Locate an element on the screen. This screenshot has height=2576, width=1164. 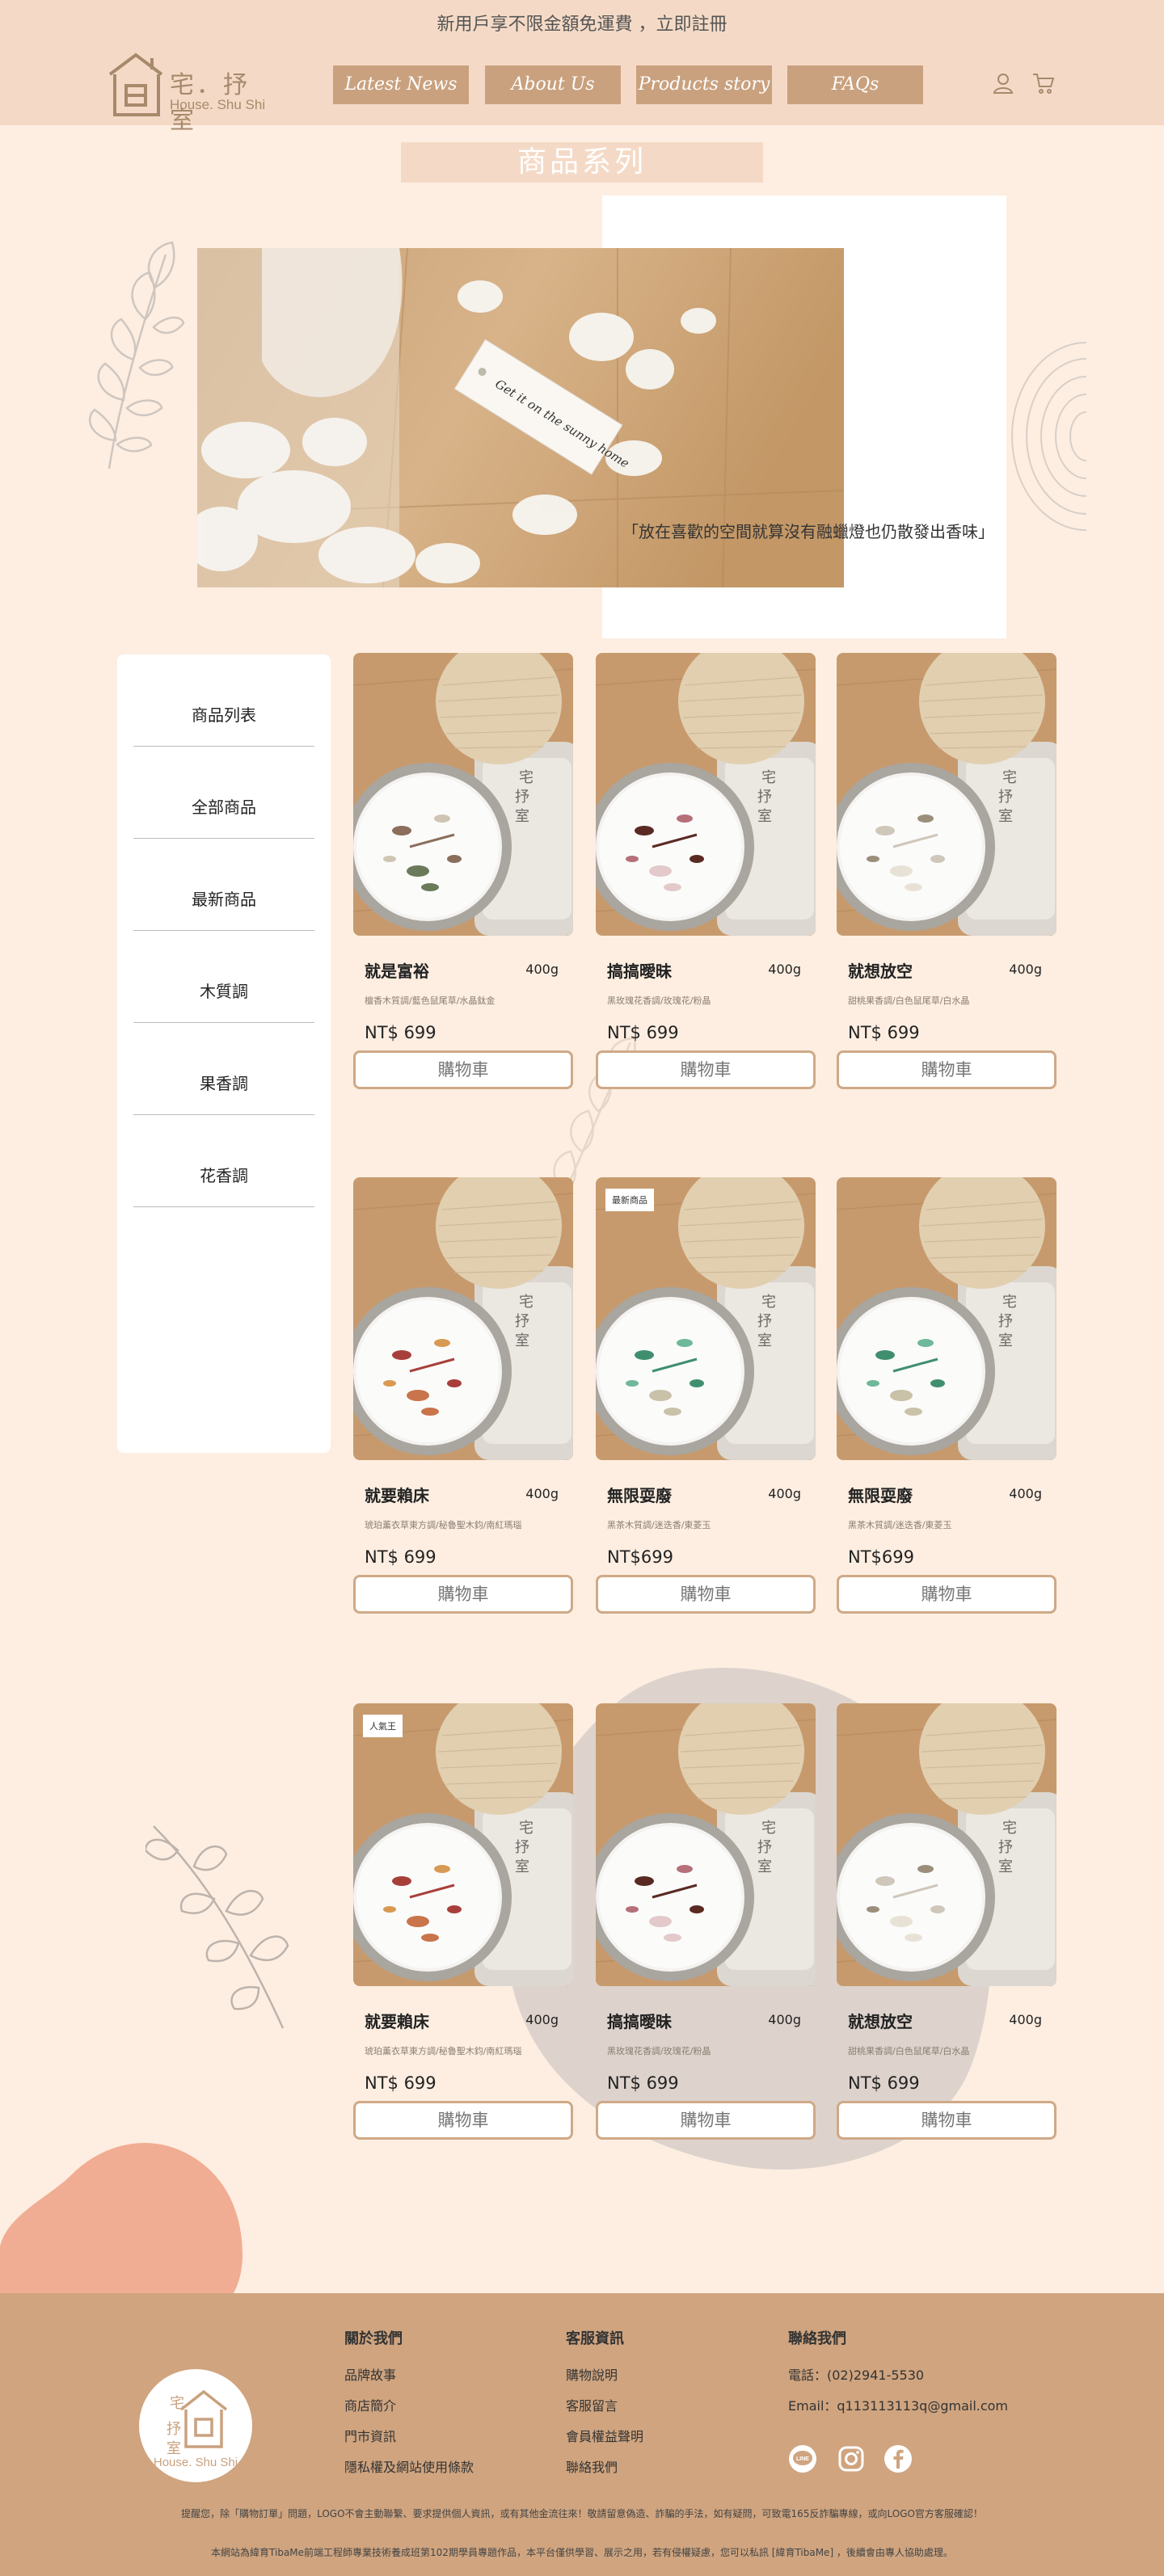
footer-link-contact: 聯絡我們 is located at coordinates (592, 2466).